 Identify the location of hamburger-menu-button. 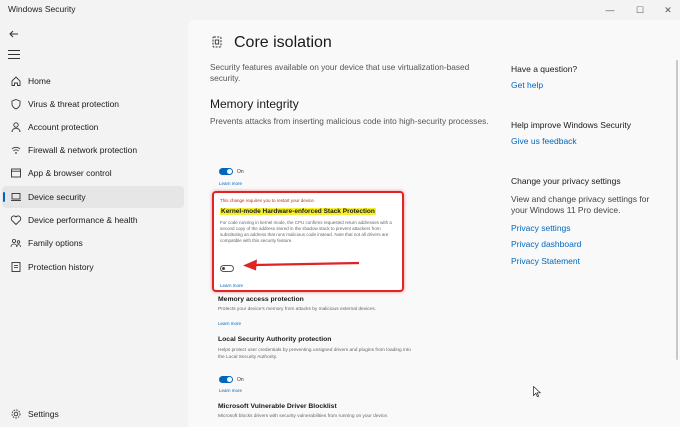
(14, 55).